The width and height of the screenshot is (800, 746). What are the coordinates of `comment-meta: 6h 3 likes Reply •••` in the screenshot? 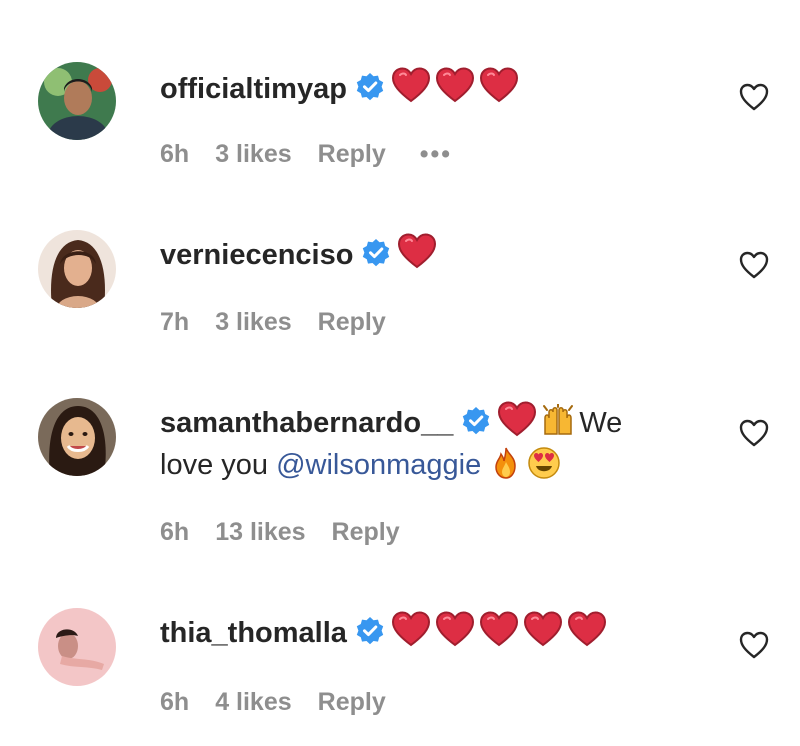 It's located at (319, 154).